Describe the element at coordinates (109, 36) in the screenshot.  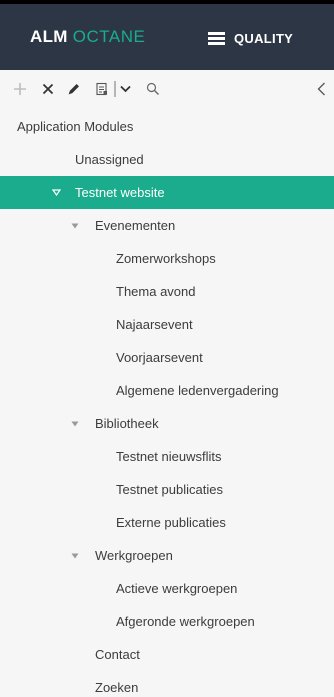
I see `brand-secondary: OCTANE` at that location.